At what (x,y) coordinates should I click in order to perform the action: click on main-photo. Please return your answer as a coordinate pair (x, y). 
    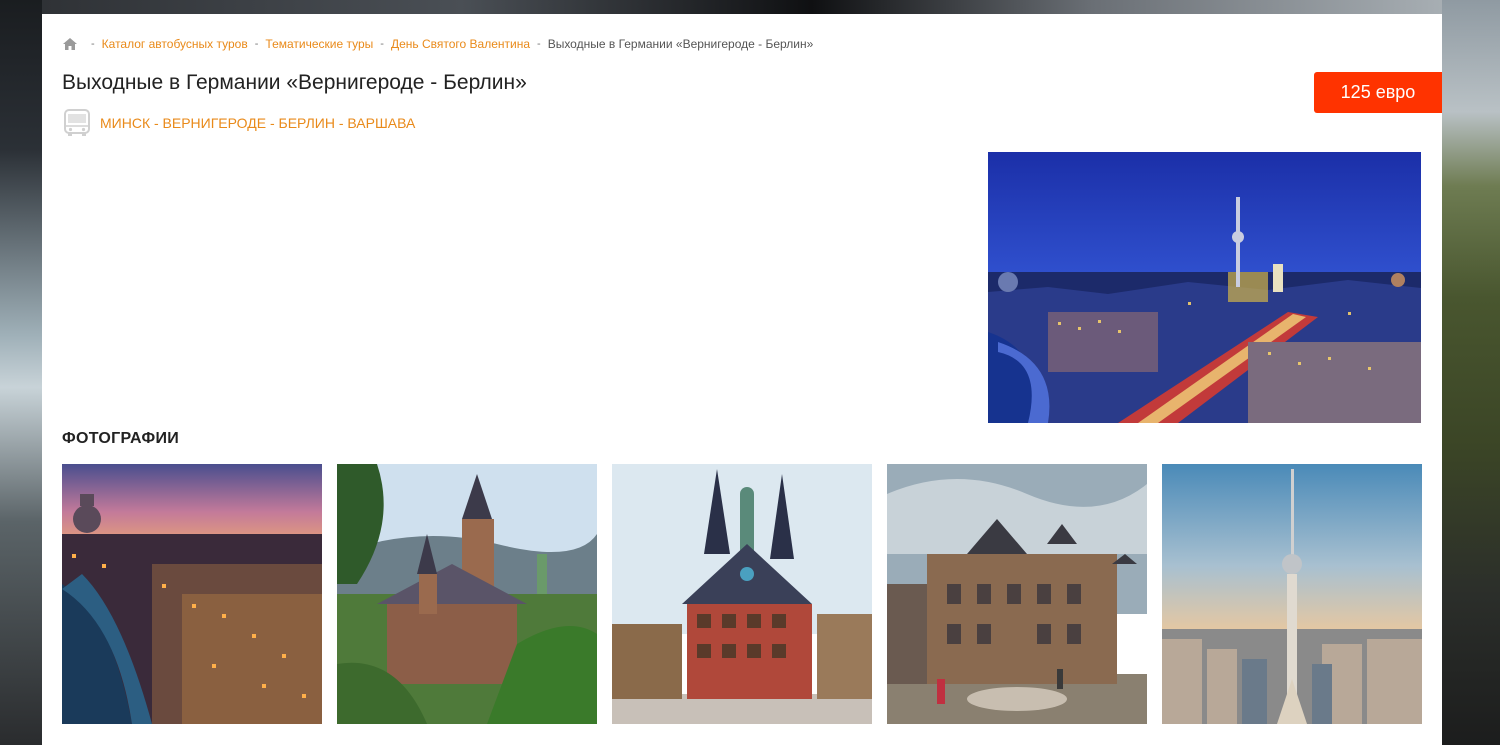
    Looking at the image, I should click on (1204, 287).